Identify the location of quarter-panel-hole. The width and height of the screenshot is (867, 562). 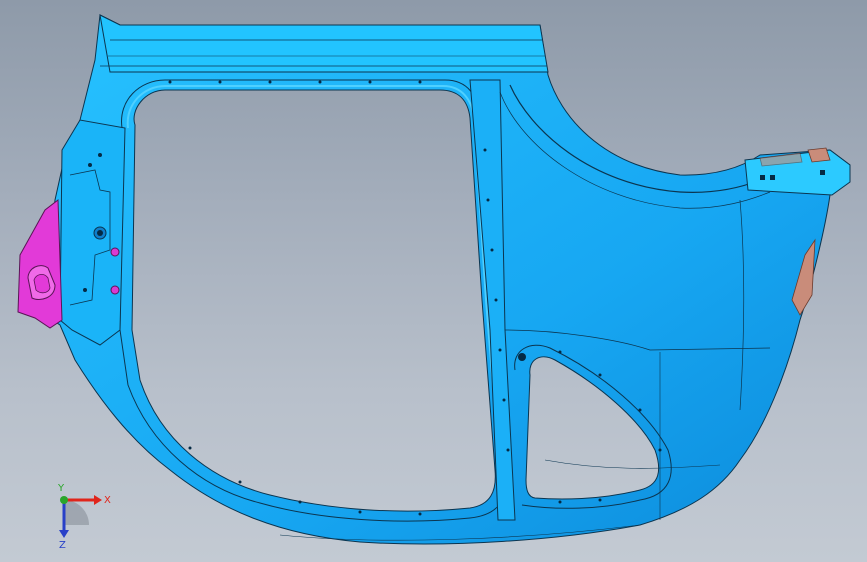
(522, 357).